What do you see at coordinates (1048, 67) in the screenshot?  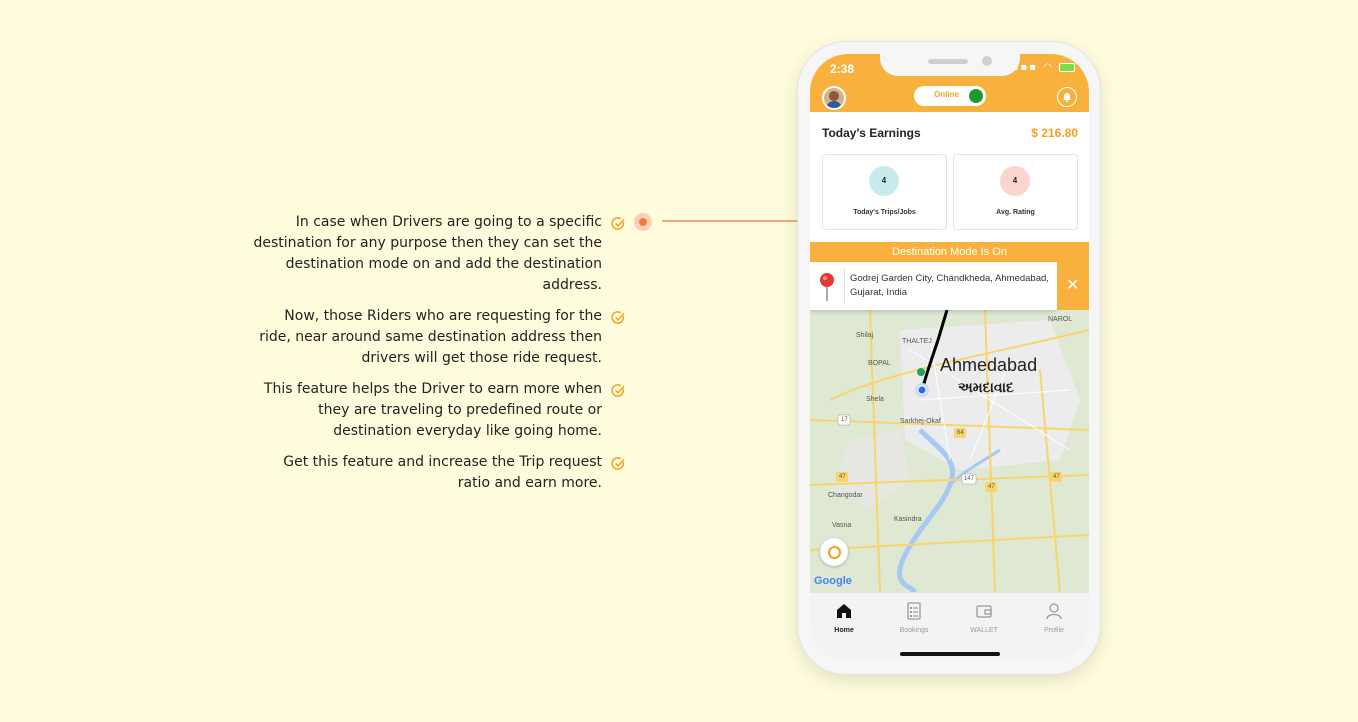 I see `wifi-icon: ◠` at bounding box center [1048, 67].